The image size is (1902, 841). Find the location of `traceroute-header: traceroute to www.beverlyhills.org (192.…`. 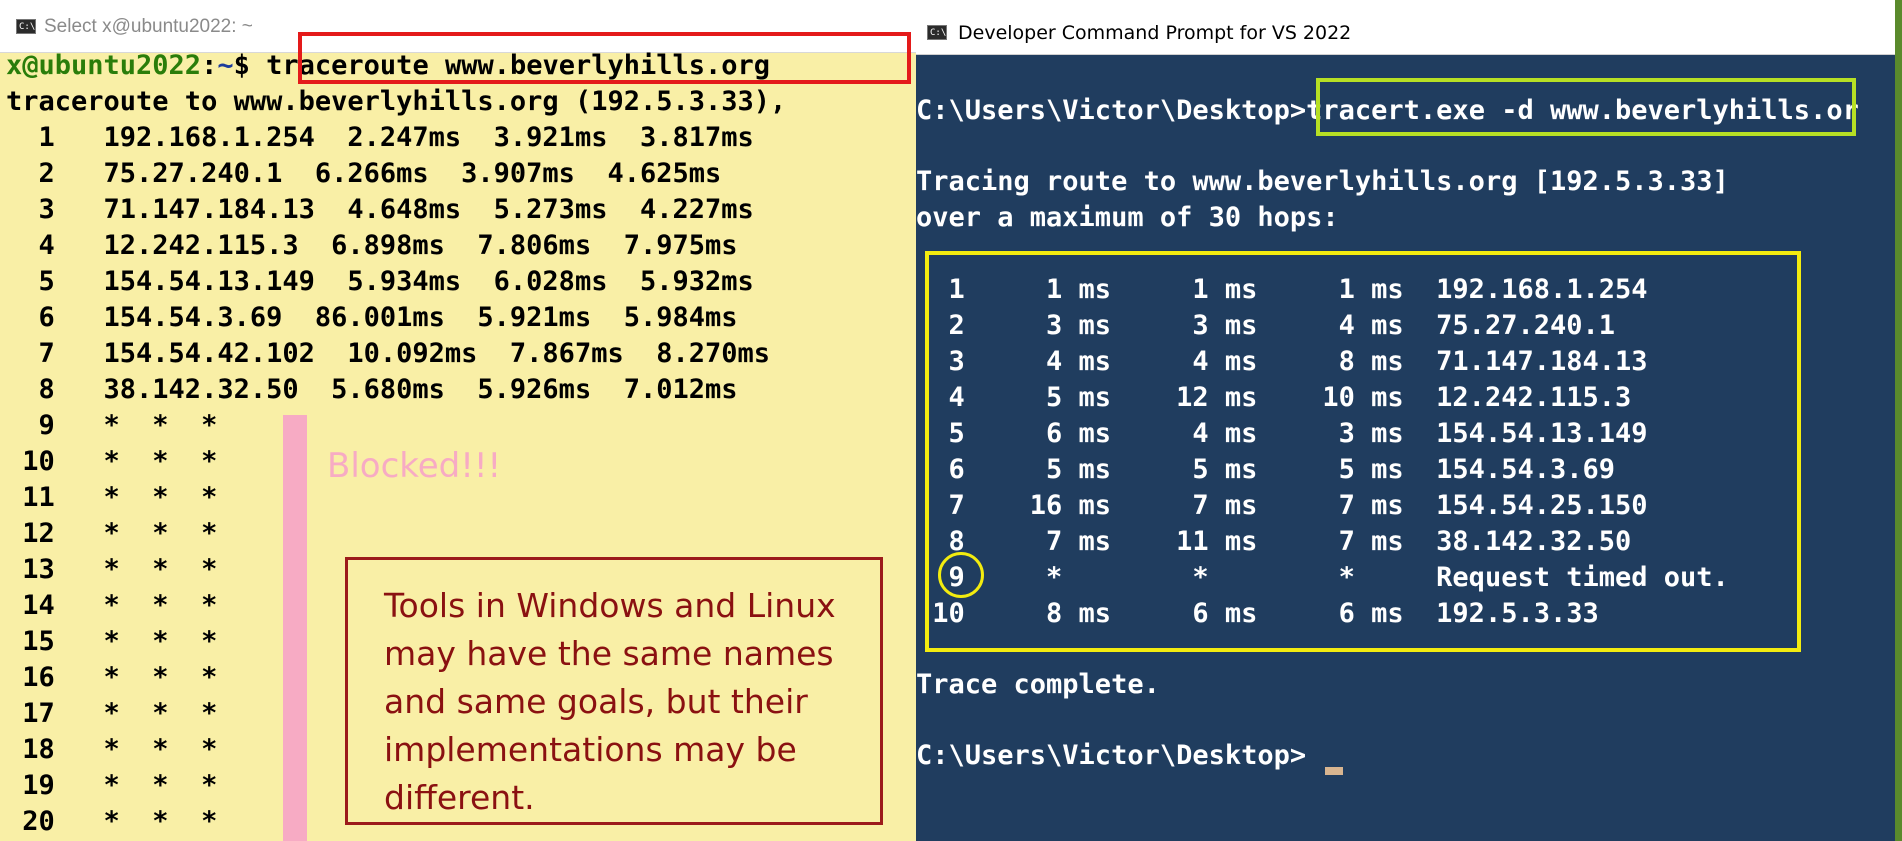

traceroute-header: traceroute to www.beverlyhills.org (192.… is located at coordinates (396, 101).